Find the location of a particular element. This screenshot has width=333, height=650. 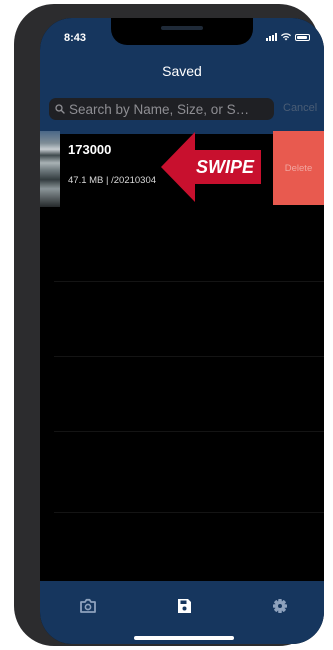

tab-settings is located at coordinates (280, 606).